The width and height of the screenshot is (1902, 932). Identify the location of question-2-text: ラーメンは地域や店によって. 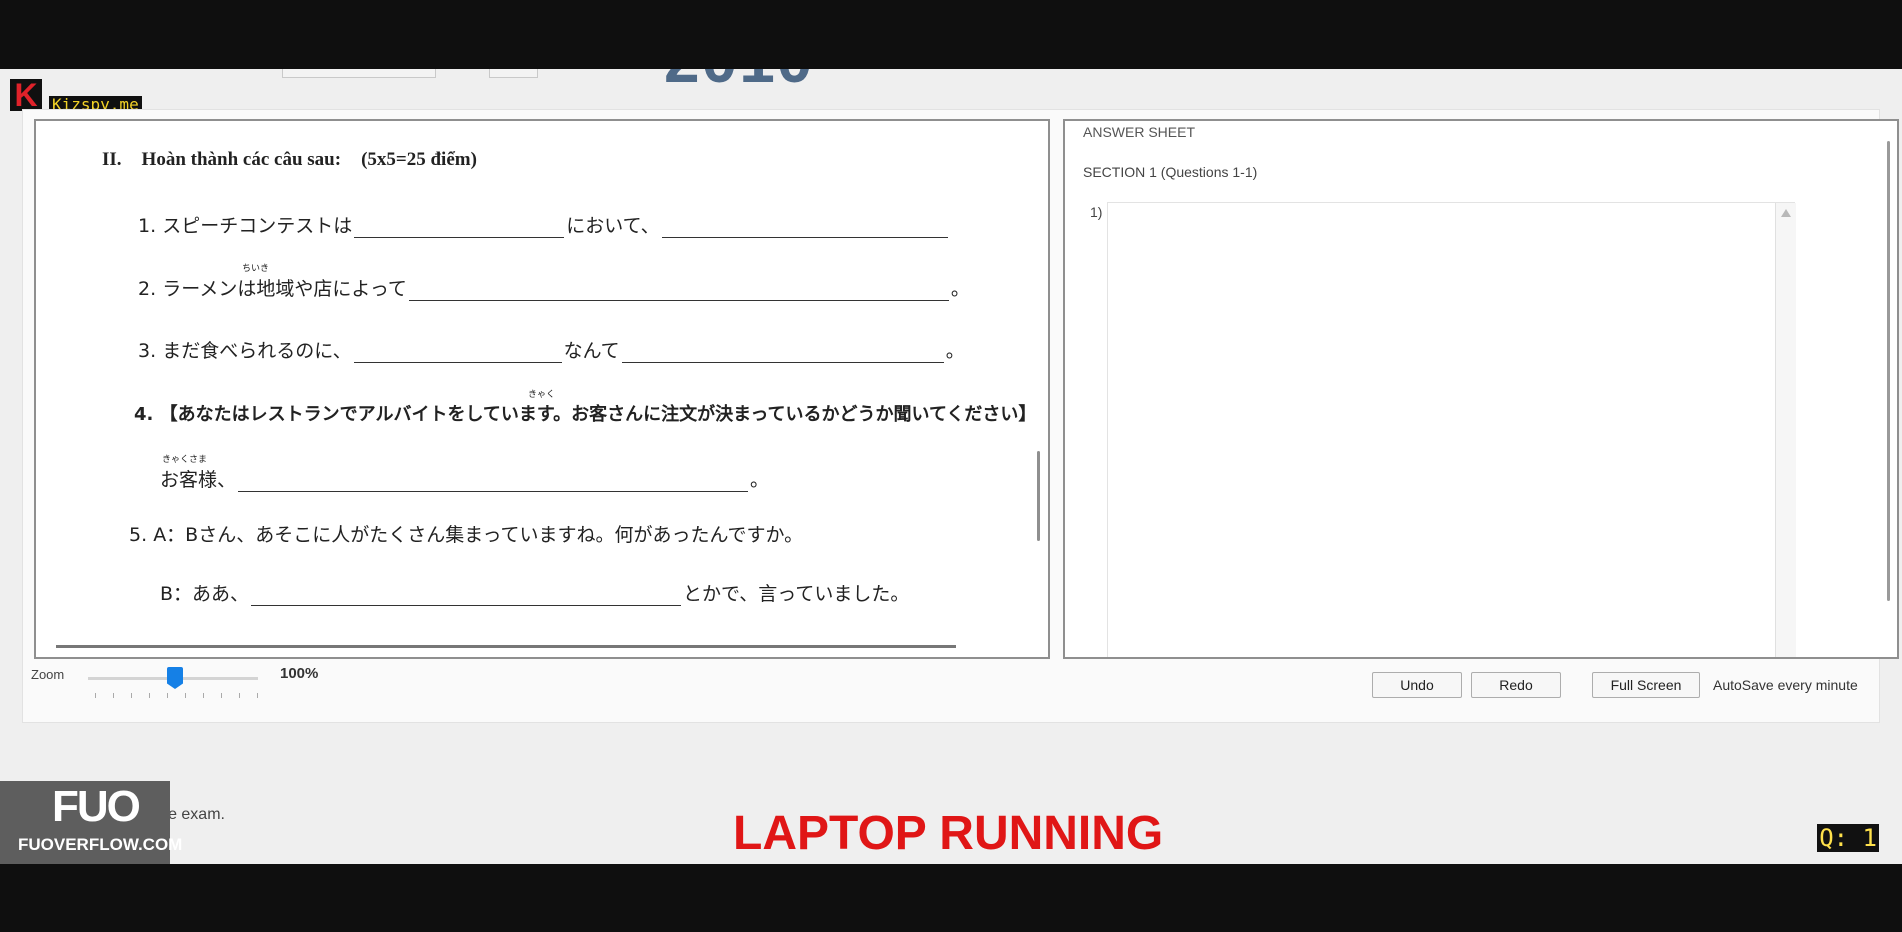
(284, 289).